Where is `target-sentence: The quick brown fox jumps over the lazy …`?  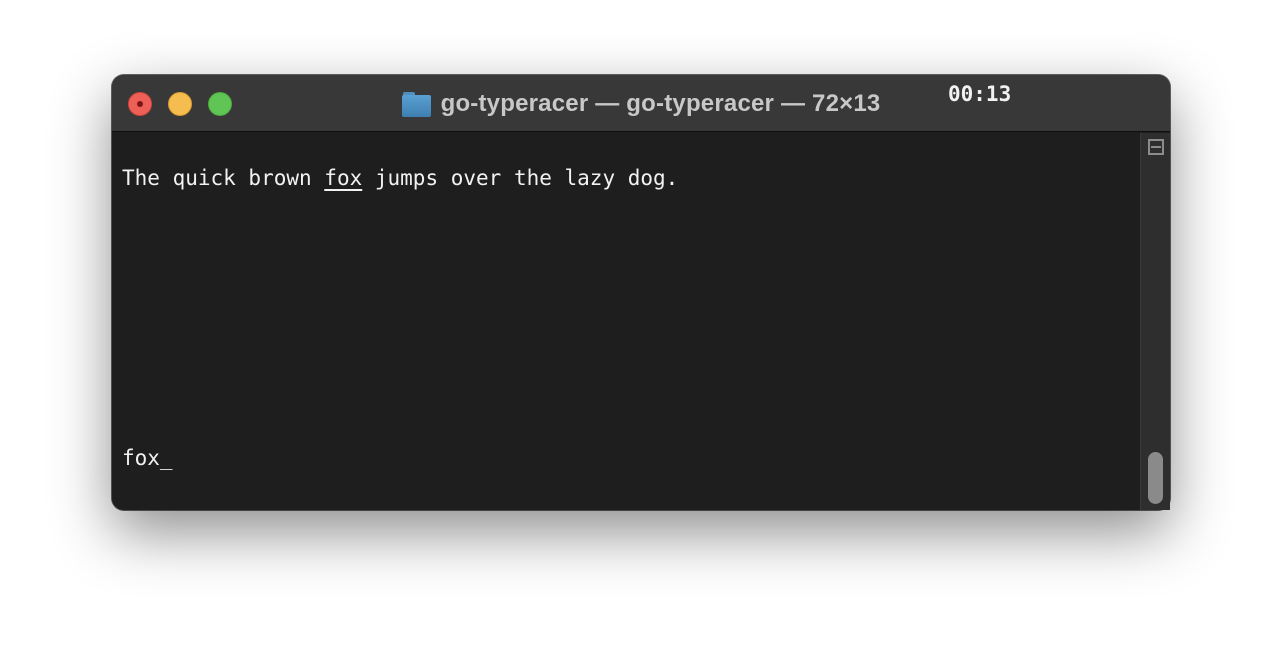 target-sentence: The quick brown fox jumps over the lazy … is located at coordinates (400, 178).